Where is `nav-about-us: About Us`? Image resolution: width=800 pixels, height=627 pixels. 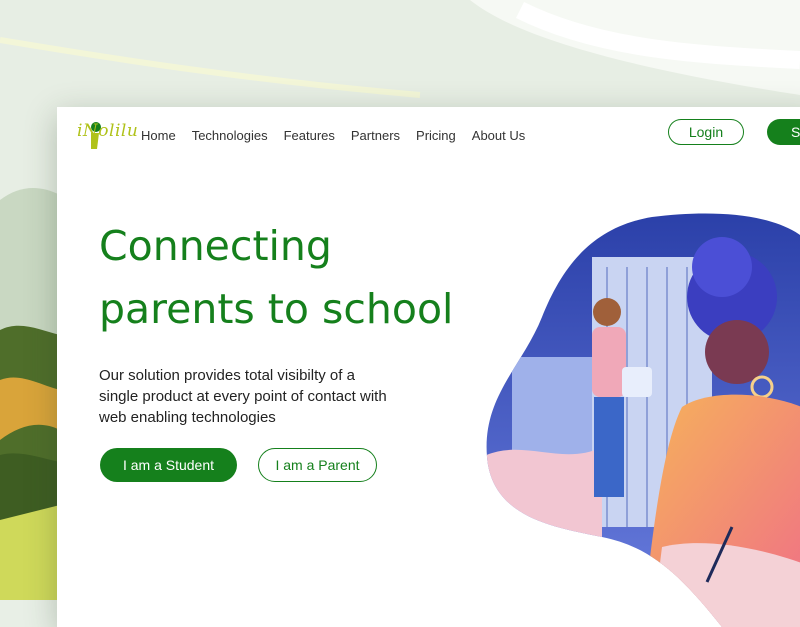
nav-about-us: About Us is located at coordinates (498, 135).